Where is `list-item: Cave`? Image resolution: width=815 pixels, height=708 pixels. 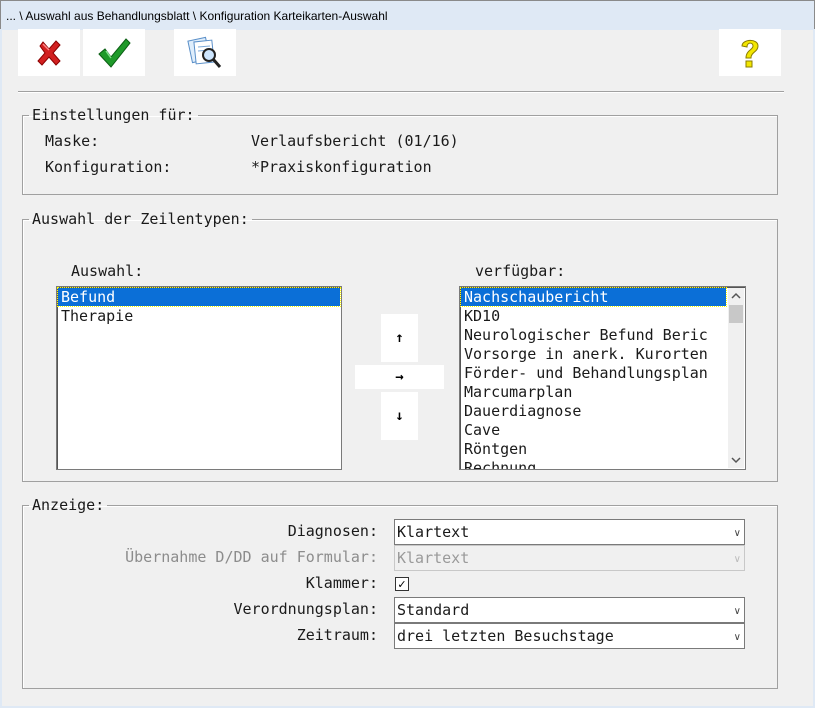
list-item: Cave is located at coordinates (593, 430).